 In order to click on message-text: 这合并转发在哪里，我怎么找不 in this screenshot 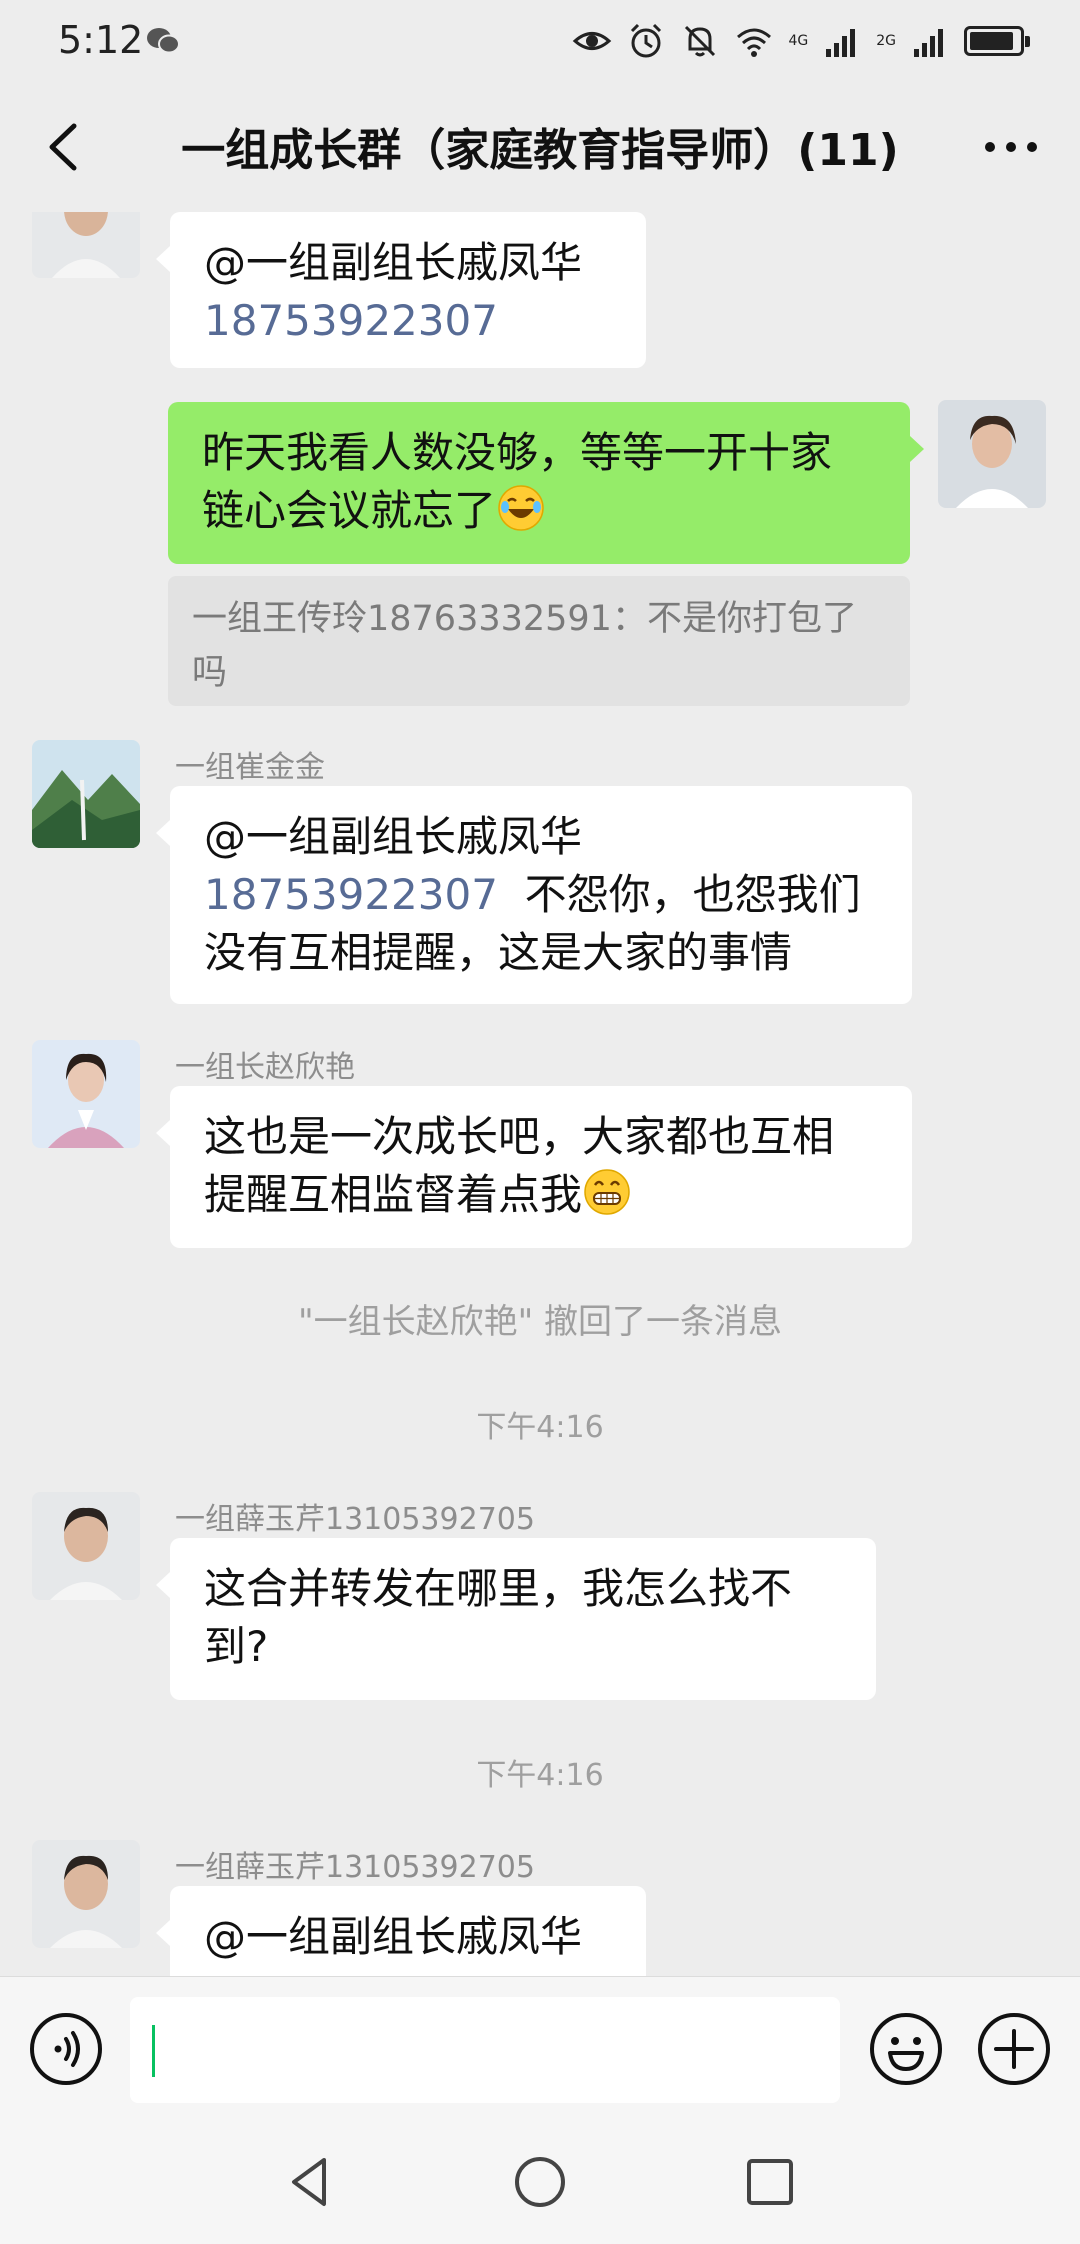, I will do `click(498, 1588)`.